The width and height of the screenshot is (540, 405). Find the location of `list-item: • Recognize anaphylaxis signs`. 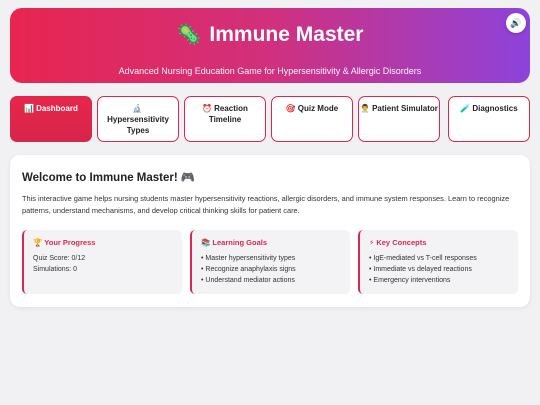

list-item: • Recognize anaphylaxis signs is located at coordinates (248, 269).